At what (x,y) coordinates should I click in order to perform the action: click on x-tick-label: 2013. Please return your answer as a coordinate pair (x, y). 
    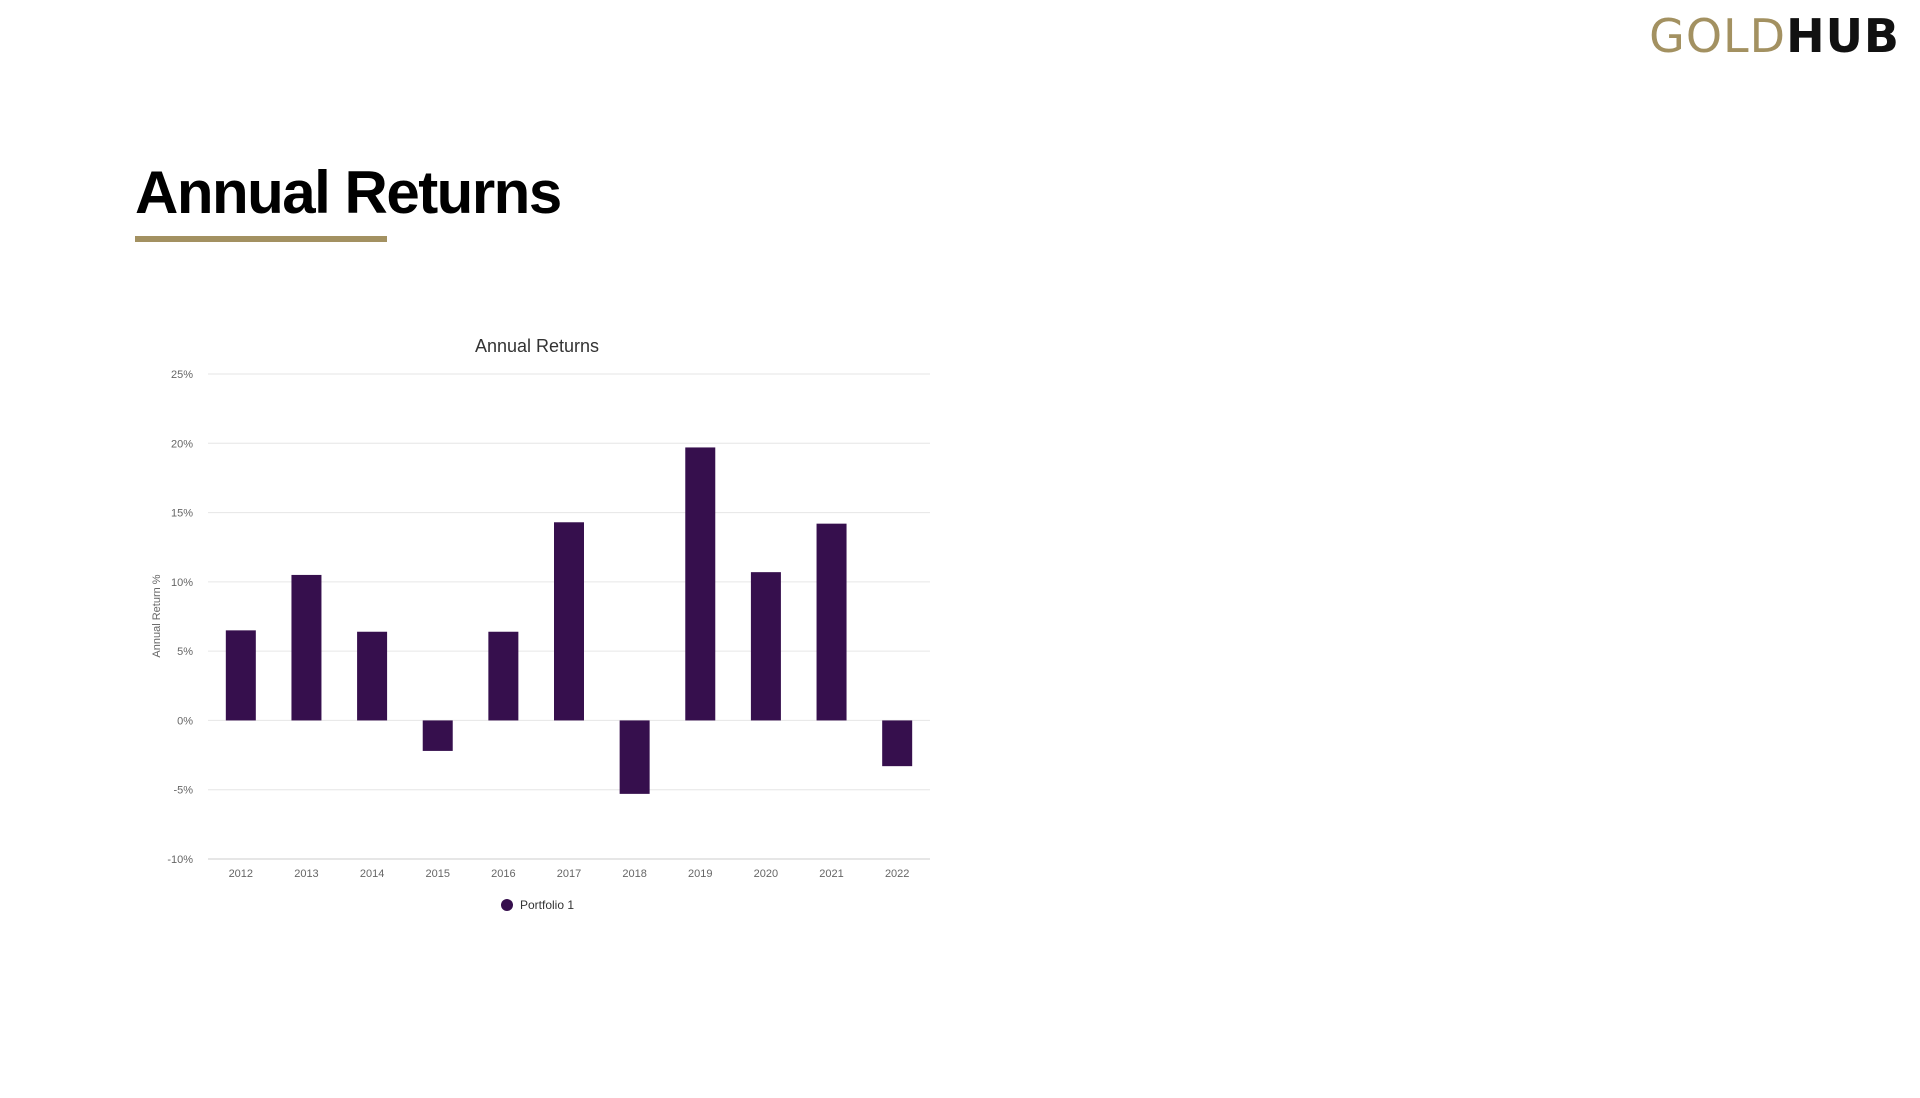
    Looking at the image, I should click on (306, 874).